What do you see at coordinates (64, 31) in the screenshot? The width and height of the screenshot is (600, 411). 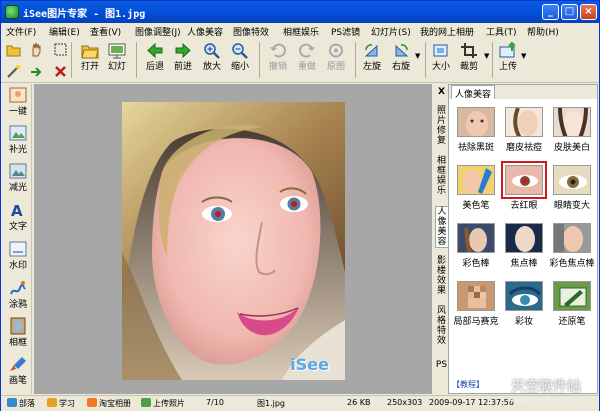 I see `menu-edit: 编辑(E)` at bounding box center [64, 31].